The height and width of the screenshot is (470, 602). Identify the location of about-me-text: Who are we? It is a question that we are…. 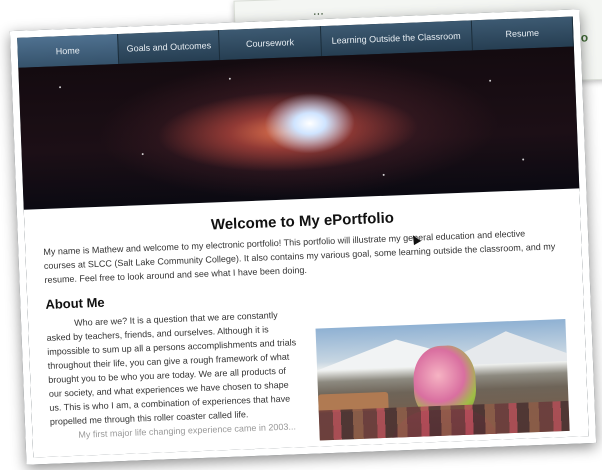
(171, 368).